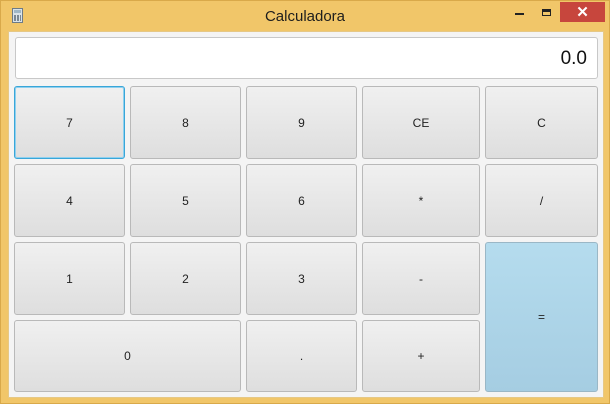  I want to click on result-display: 0.0, so click(306, 58).